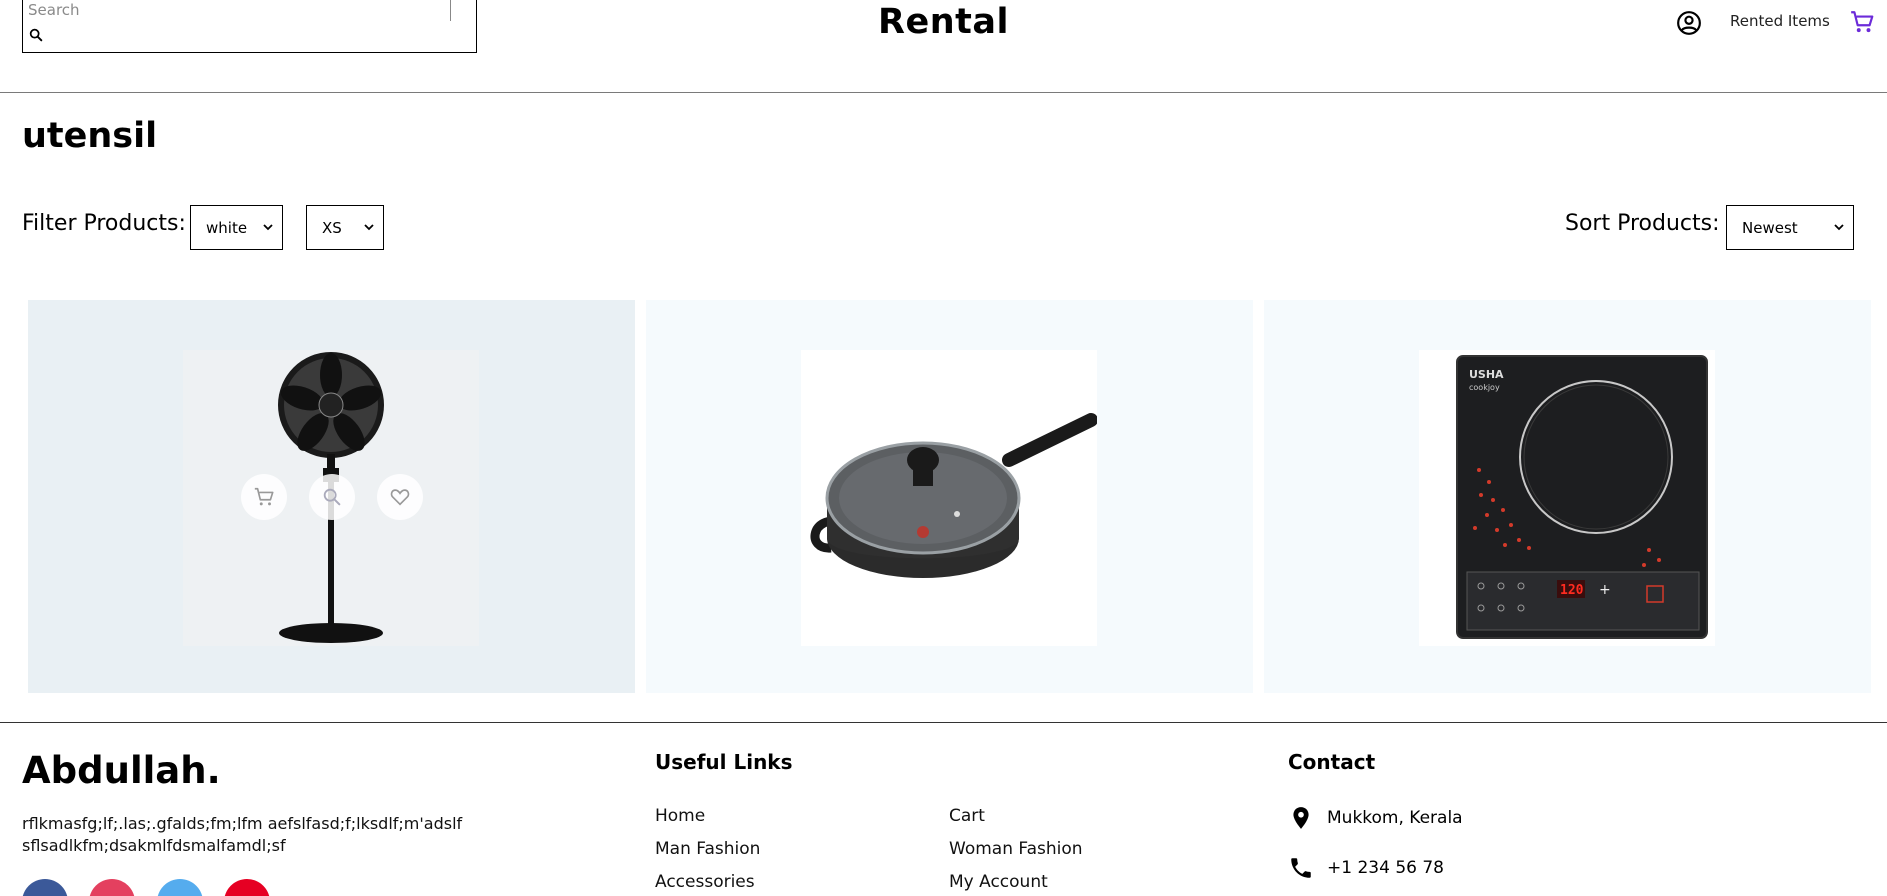 The height and width of the screenshot is (896, 1887). I want to click on footer-link-man-fashion: Man Fashion, so click(707, 849).